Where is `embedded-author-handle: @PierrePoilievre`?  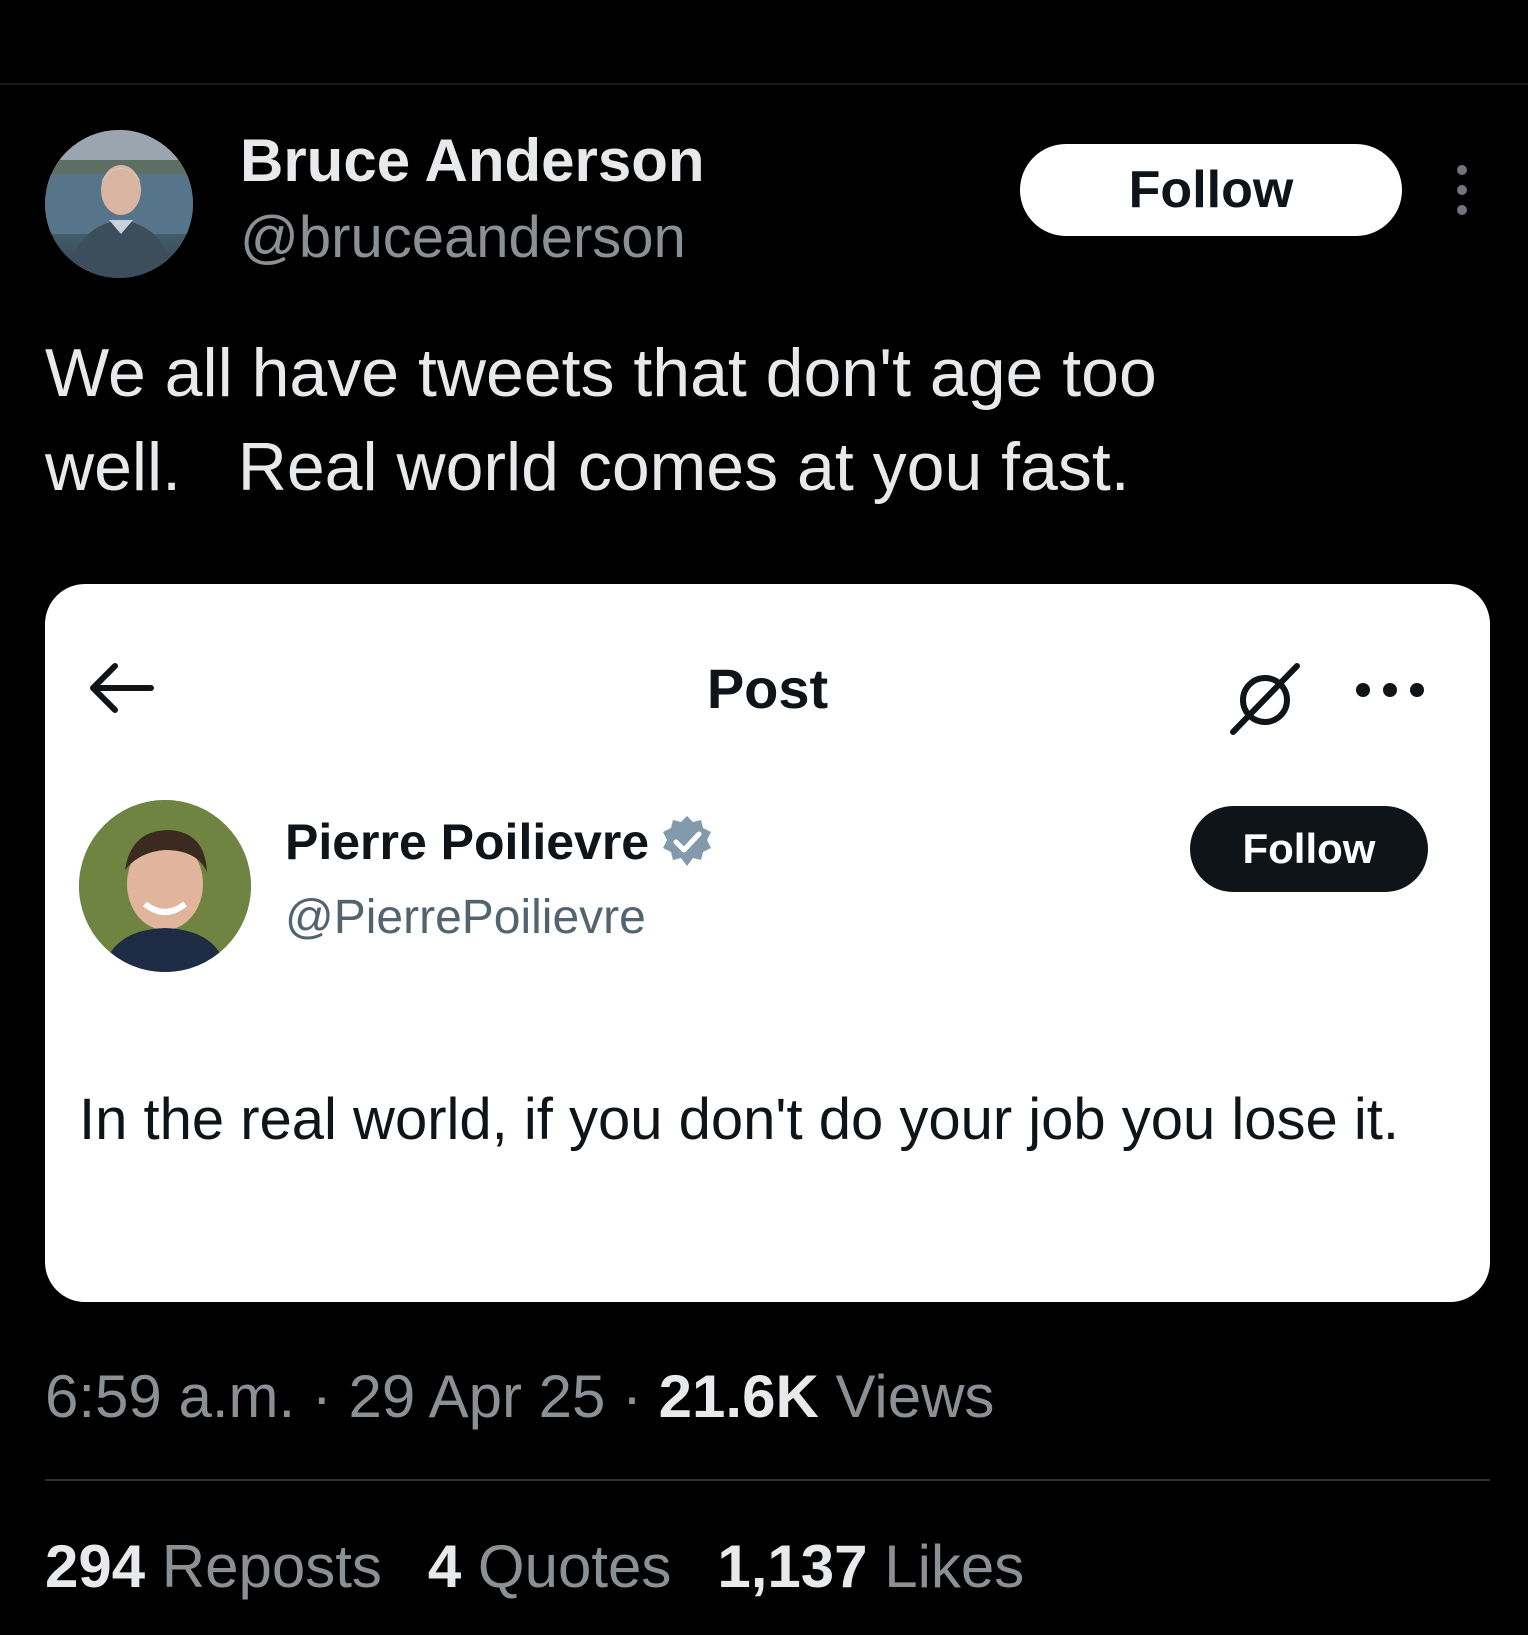 embedded-author-handle: @PierrePoilievre is located at coordinates (465, 917).